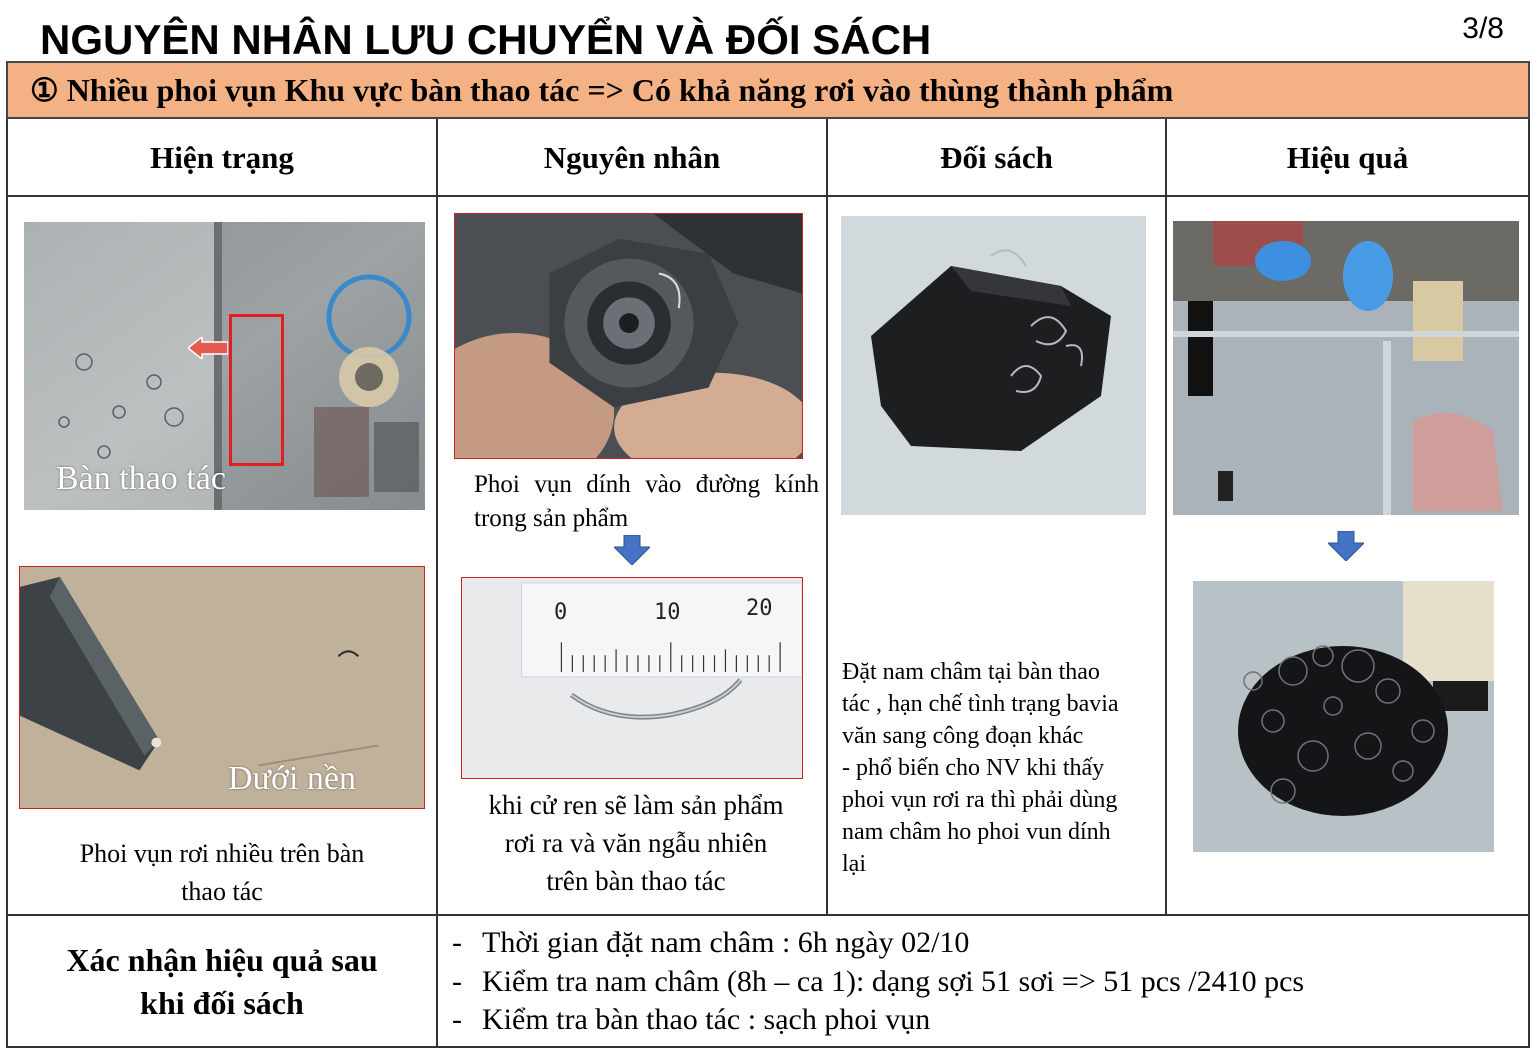 Image resolution: width=1536 pixels, height=1056 pixels. What do you see at coordinates (222, 873) in the screenshot?
I see `hien-trang-caption: Phoi vụn rơi nhiều trên bàn thao tác` at bounding box center [222, 873].